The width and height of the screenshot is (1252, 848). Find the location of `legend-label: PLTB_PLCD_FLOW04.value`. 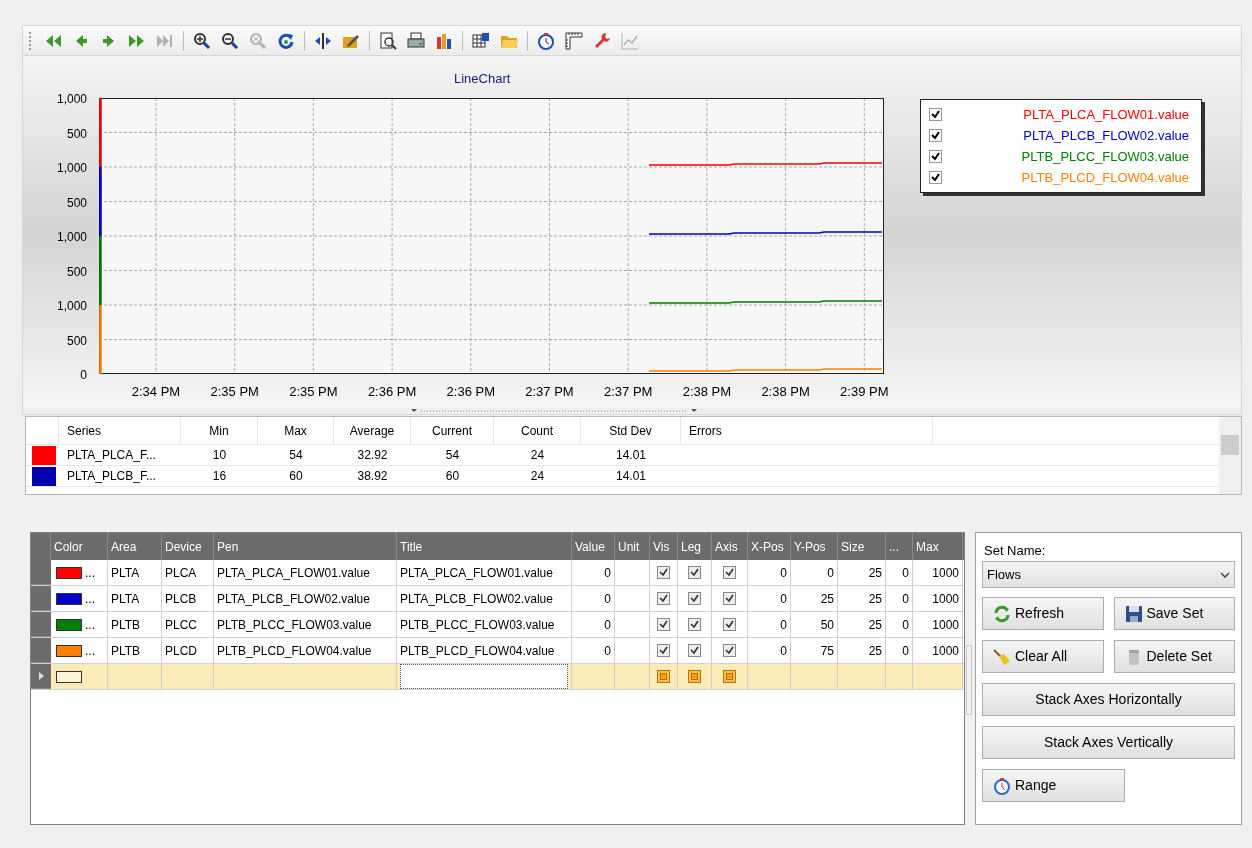

legend-label: PLTB_PLCD_FLOW04.value is located at coordinates (1105, 177).